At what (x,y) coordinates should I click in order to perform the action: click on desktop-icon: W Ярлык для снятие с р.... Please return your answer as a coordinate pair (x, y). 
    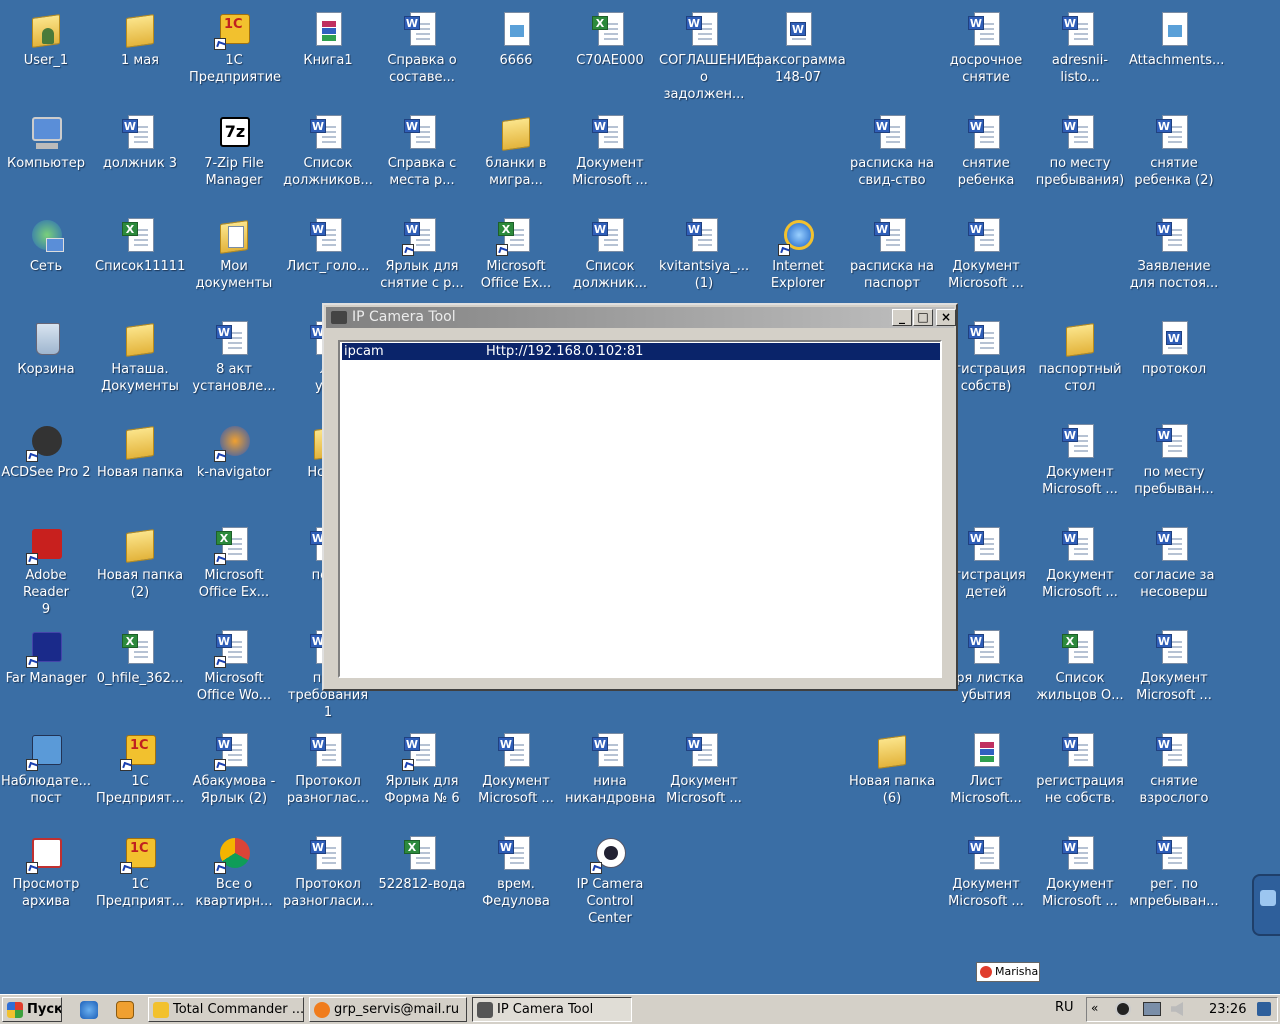
    Looking at the image, I should click on (422, 260).